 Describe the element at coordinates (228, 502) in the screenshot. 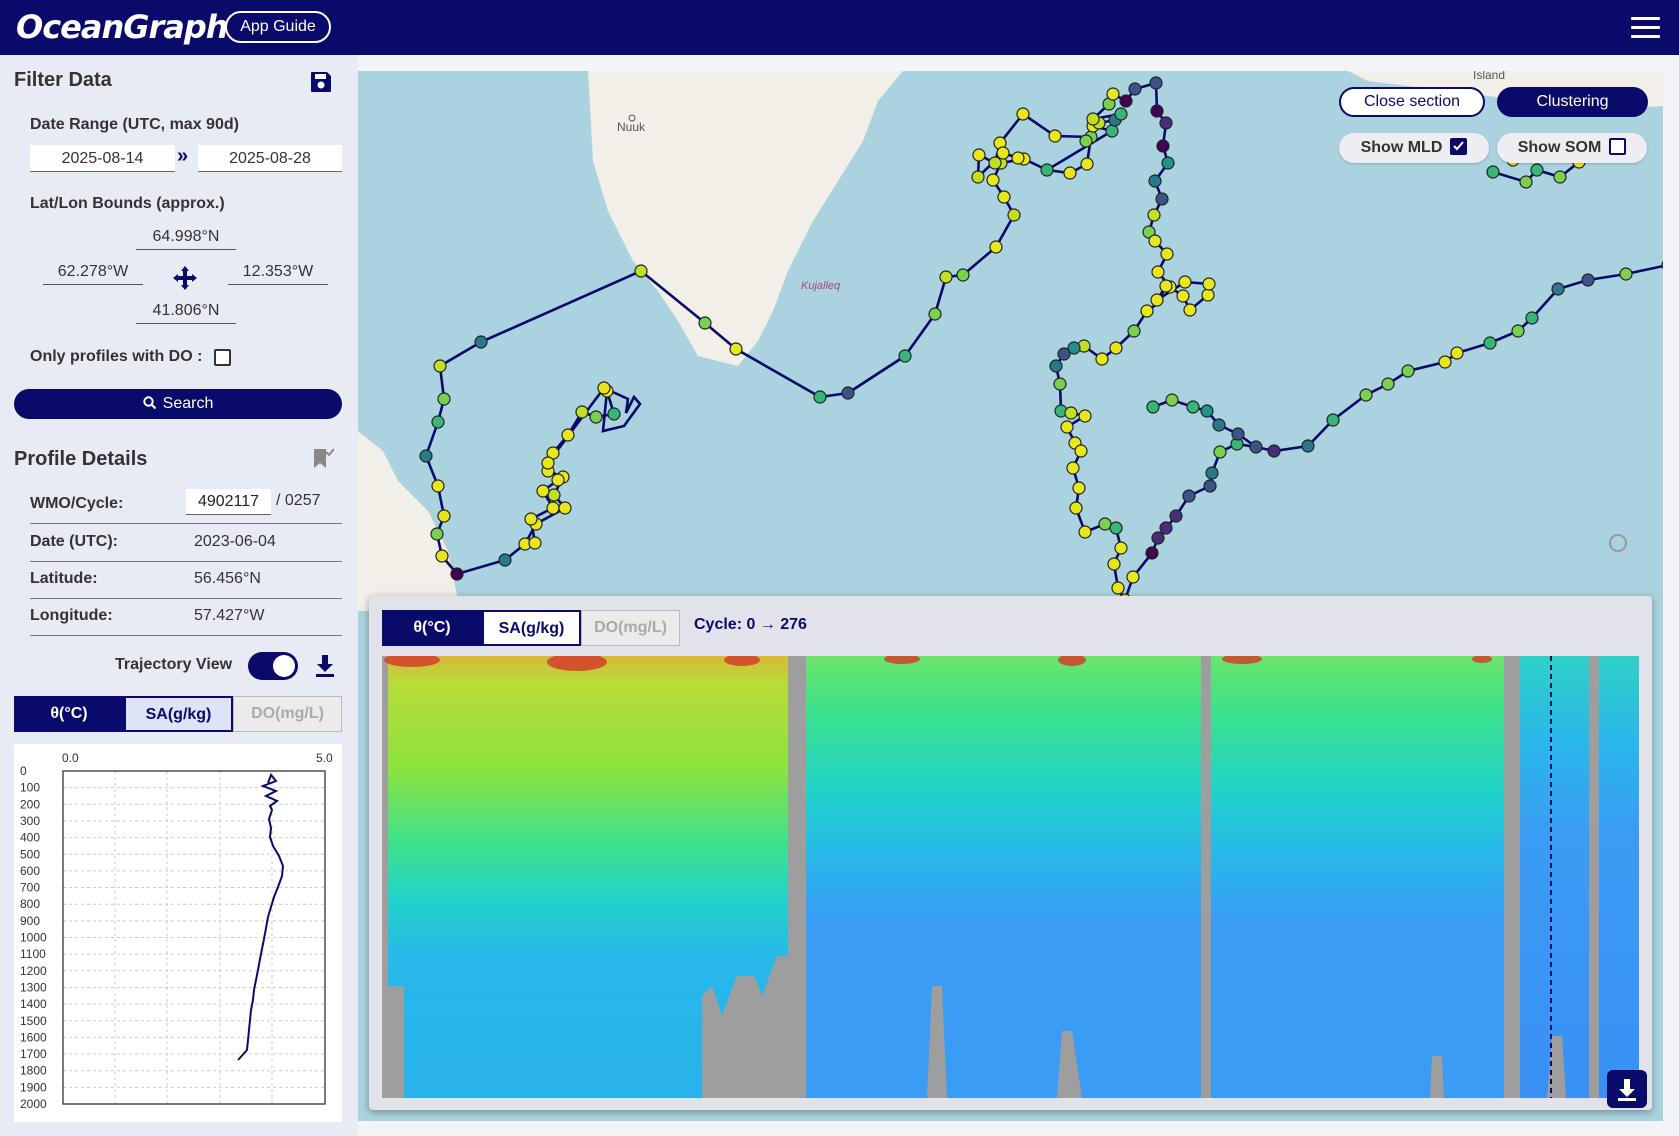

I see `wmo-input: 4902117` at that location.